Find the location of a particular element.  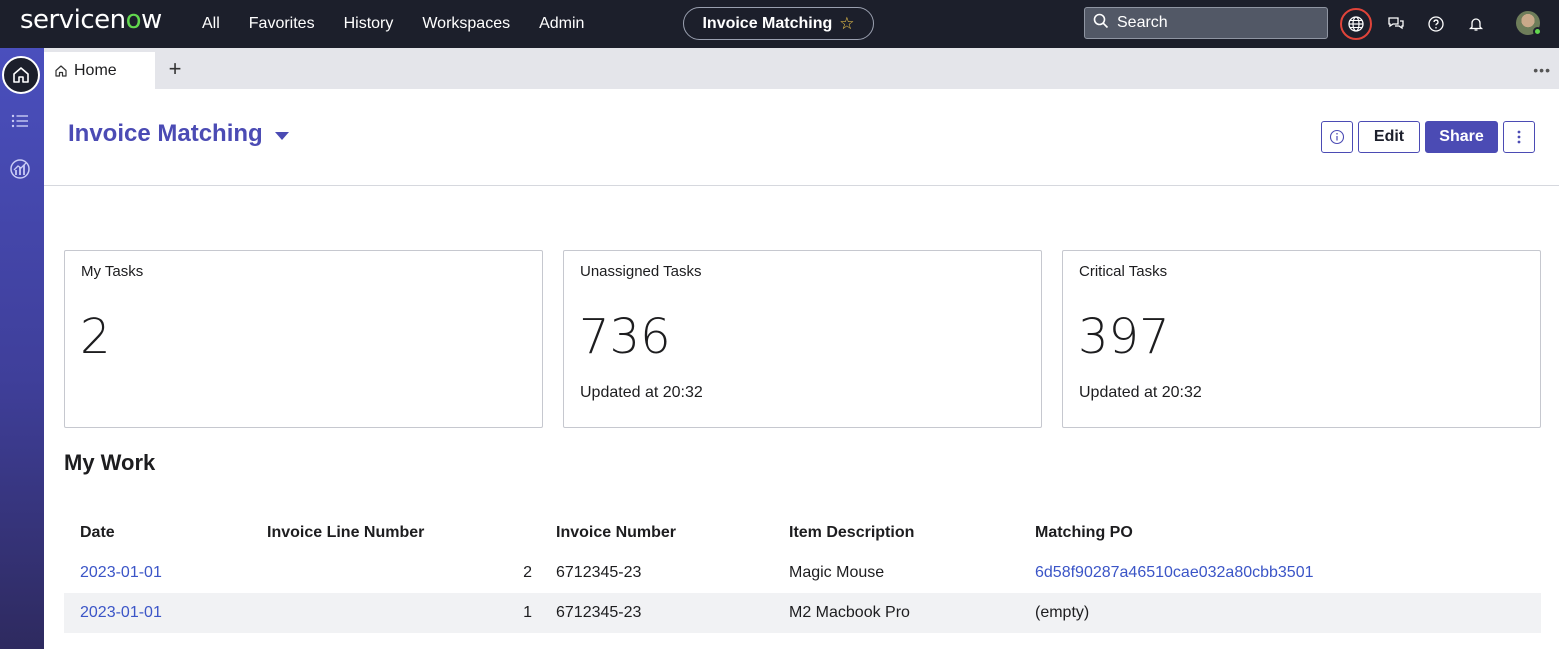

card-label: Unassigned Tasks is located at coordinates (641, 271).